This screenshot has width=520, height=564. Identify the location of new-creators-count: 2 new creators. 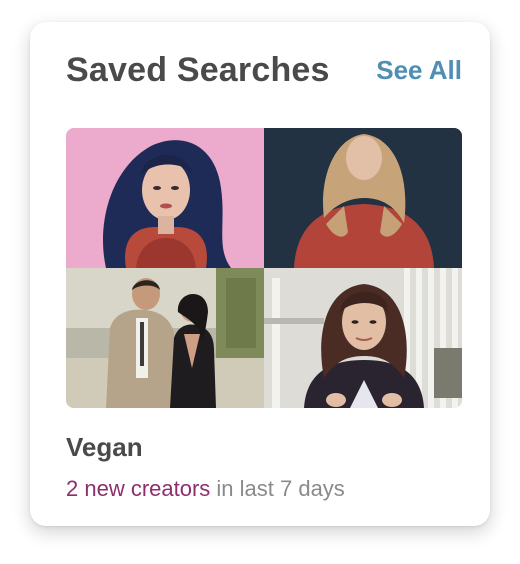
(138, 488).